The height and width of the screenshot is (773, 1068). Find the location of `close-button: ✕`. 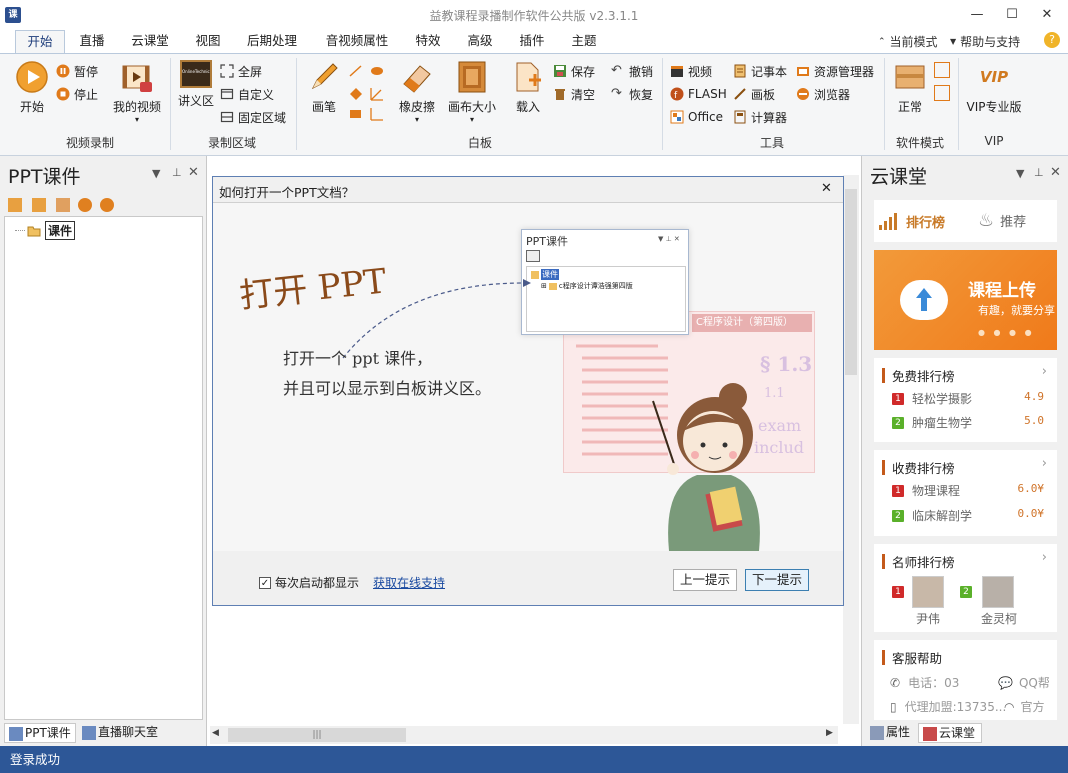

close-button: ✕ is located at coordinates (1047, 15).